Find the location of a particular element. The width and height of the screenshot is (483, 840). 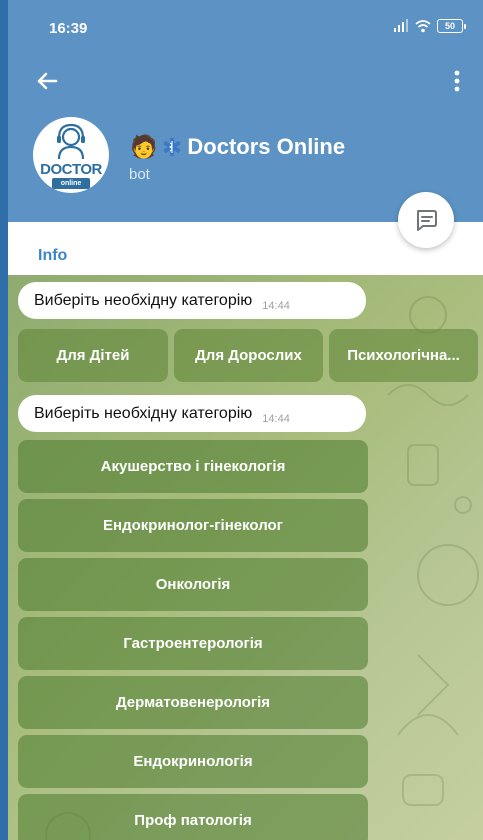

keyboard-button-adults: Для Дорослих is located at coordinates (248, 355).